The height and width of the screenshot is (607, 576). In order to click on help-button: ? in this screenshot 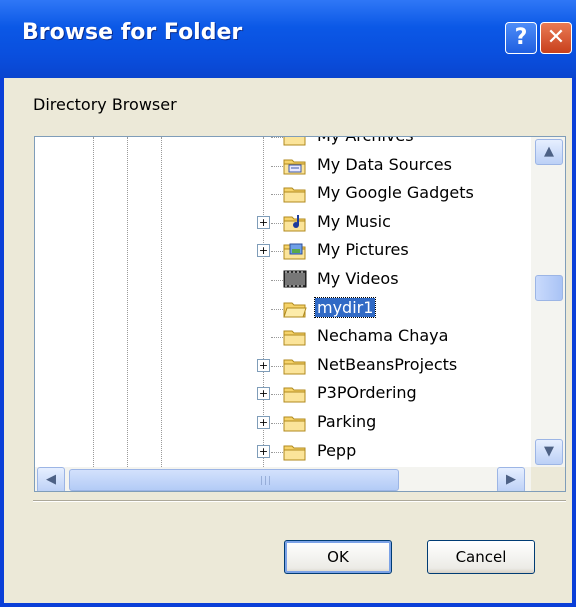, I will do `click(521, 38)`.